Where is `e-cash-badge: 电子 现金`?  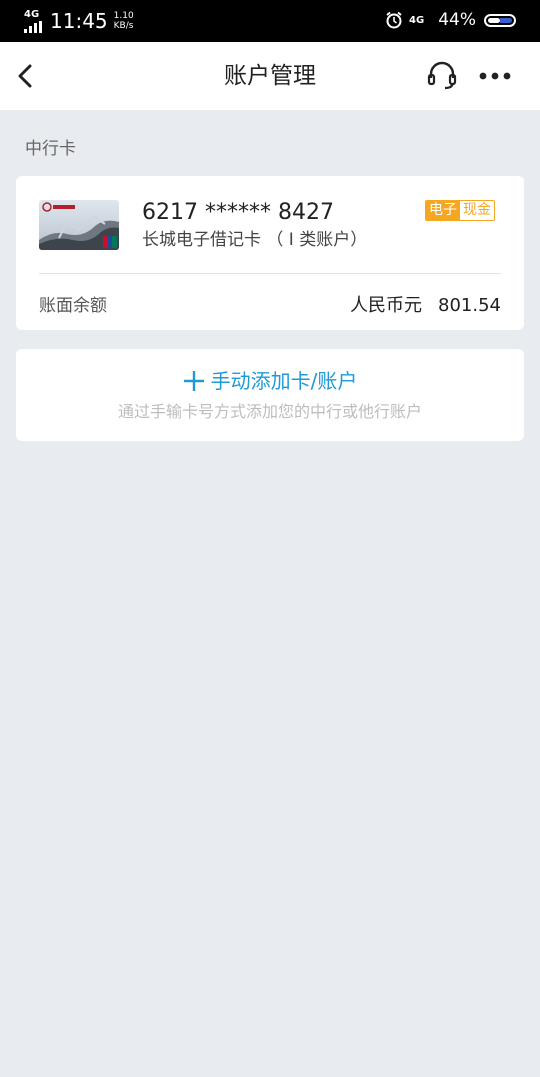 e-cash-badge: 电子 现金 is located at coordinates (460, 210).